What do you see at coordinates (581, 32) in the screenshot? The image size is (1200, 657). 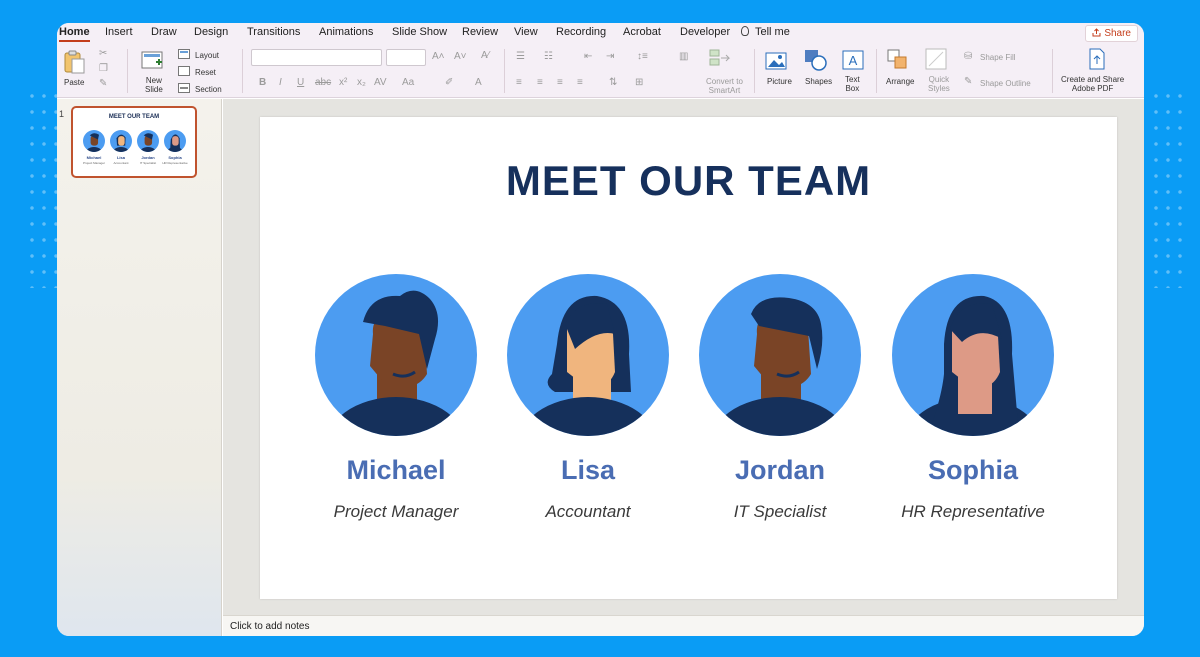 I see `tab-recording: Recording` at bounding box center [581, 32].